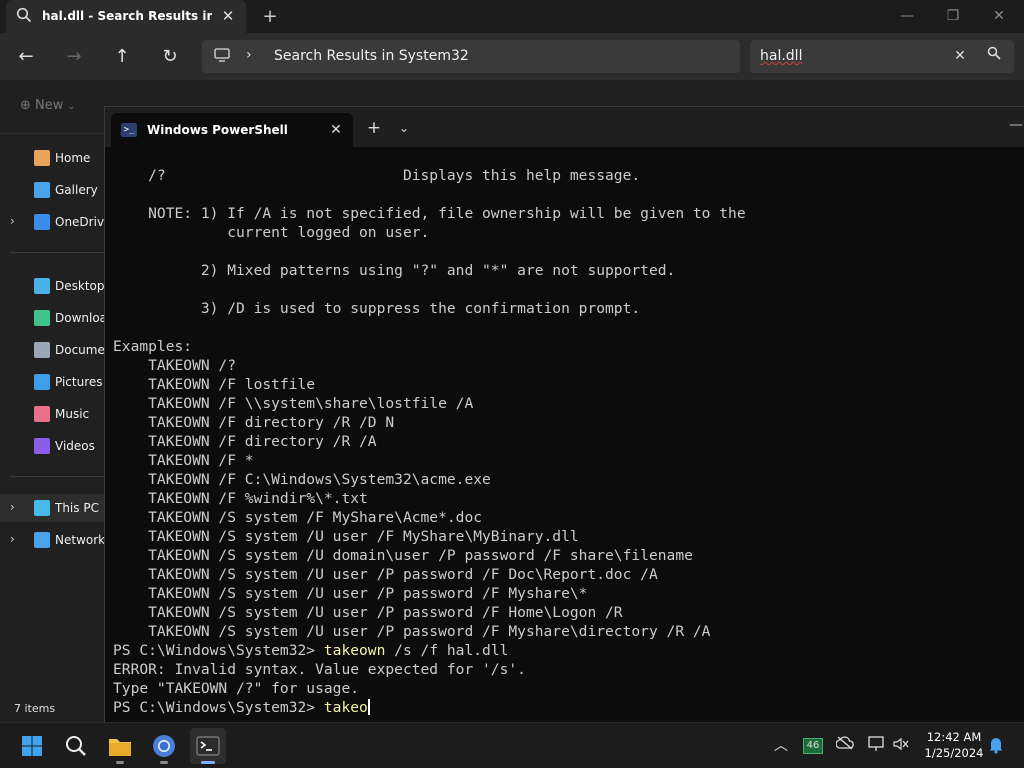  Describe the element at coordinates (371, 56) in the screenshot. I see `address-text: Search Results in System32` at that location.